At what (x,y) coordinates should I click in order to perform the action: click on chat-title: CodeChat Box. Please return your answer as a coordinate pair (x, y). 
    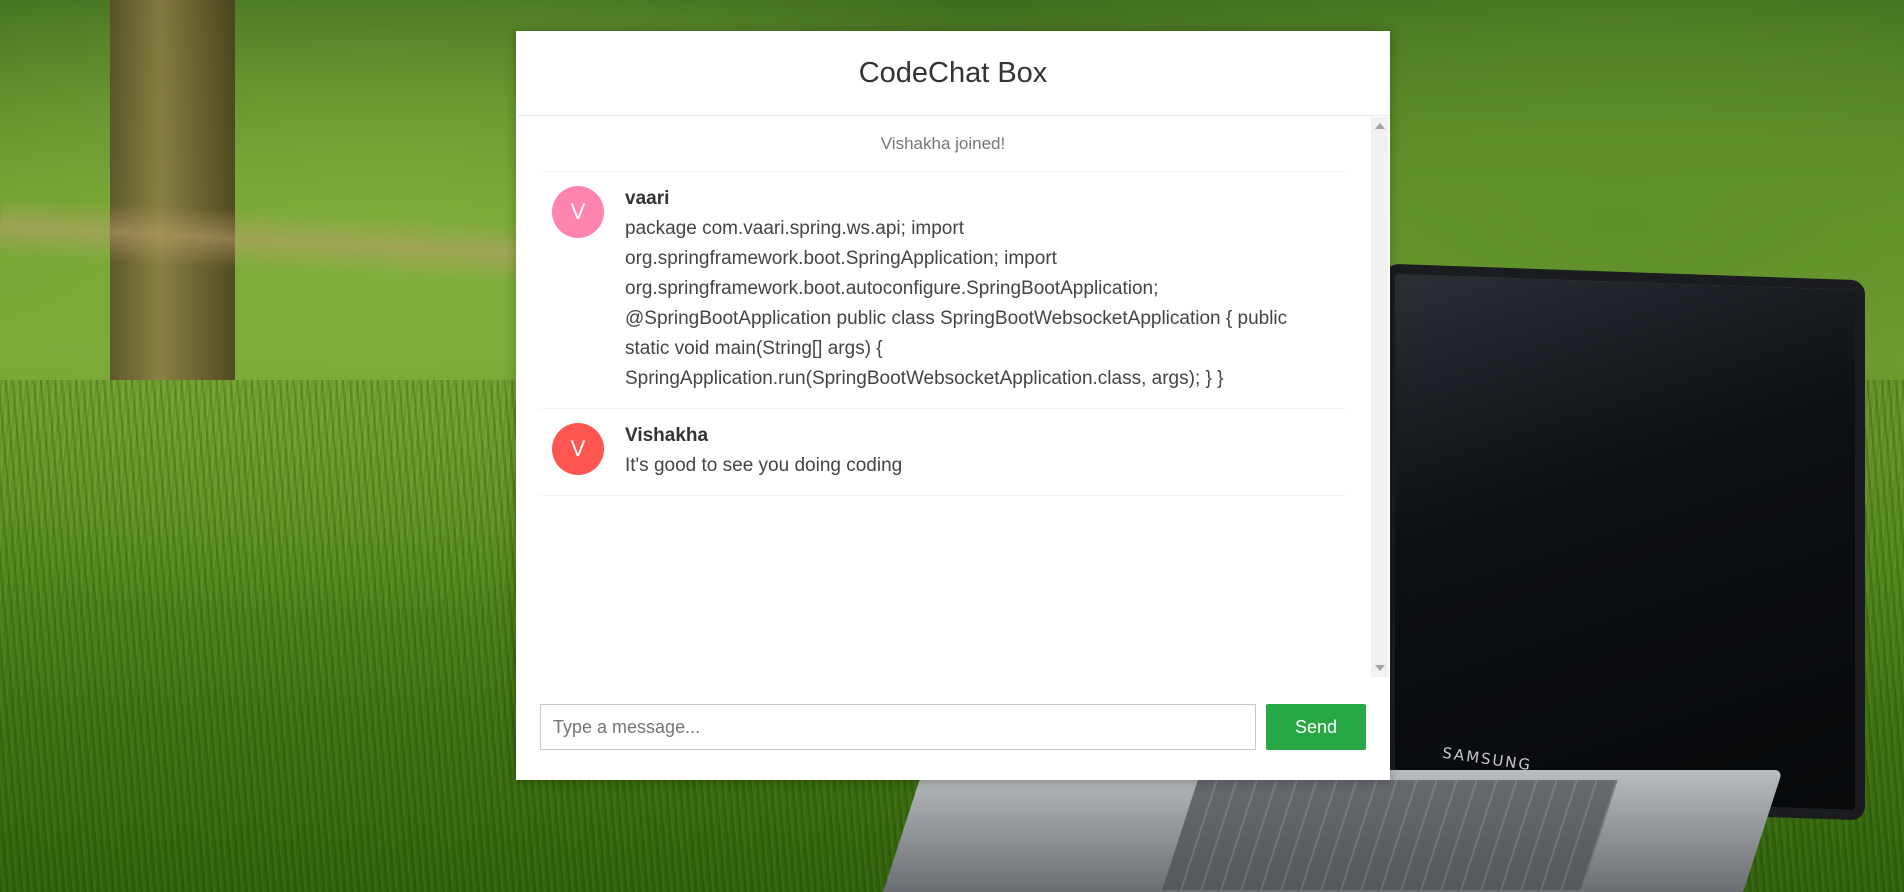
    Looking at the image, I should click on (953, 72).